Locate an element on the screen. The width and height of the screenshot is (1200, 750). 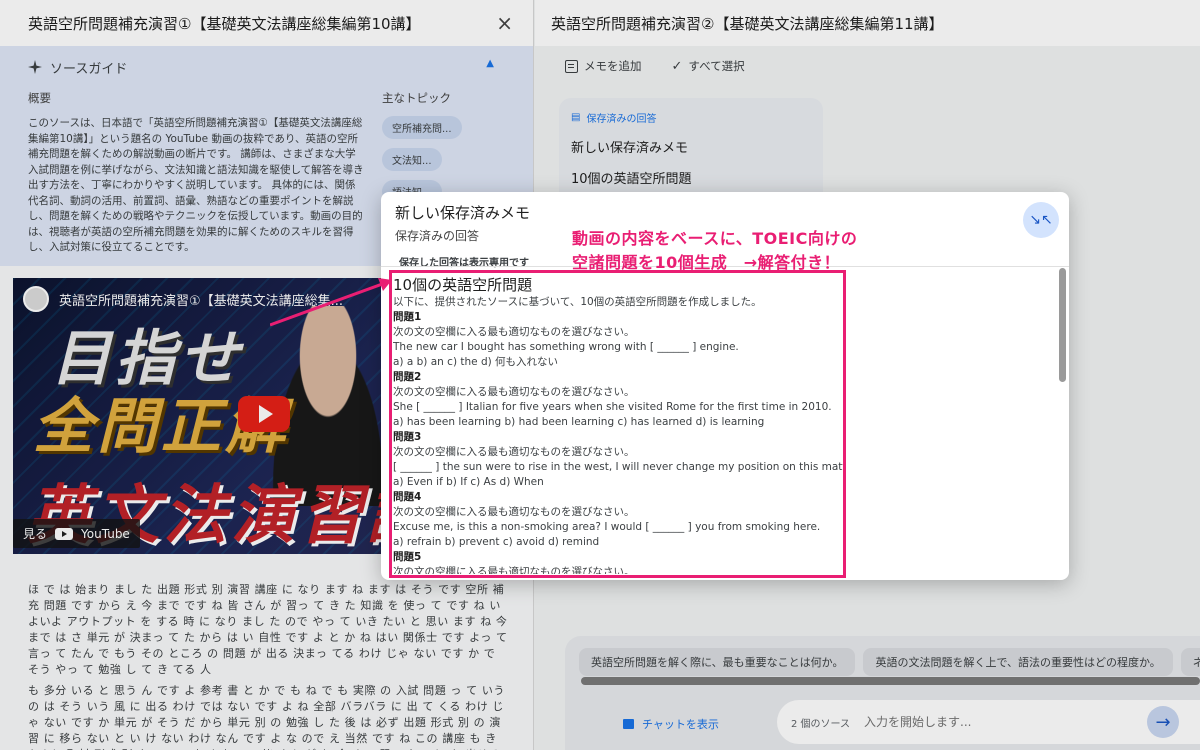
question-choices: a) a b) an c) the d) 何も入れない is located at coordinates (476, 362).